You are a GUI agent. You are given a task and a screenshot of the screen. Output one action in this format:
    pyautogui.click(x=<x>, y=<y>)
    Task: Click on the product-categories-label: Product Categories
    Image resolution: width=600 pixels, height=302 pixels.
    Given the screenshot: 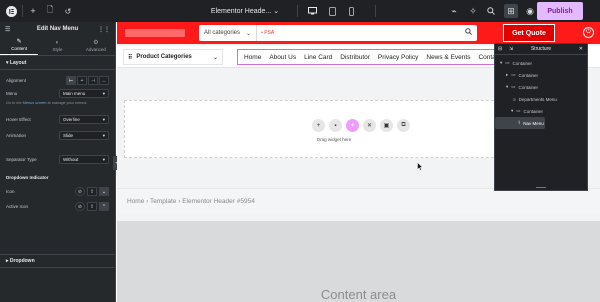 What is the action you would take?
    pyautogui.click(x=164, y=57)
    